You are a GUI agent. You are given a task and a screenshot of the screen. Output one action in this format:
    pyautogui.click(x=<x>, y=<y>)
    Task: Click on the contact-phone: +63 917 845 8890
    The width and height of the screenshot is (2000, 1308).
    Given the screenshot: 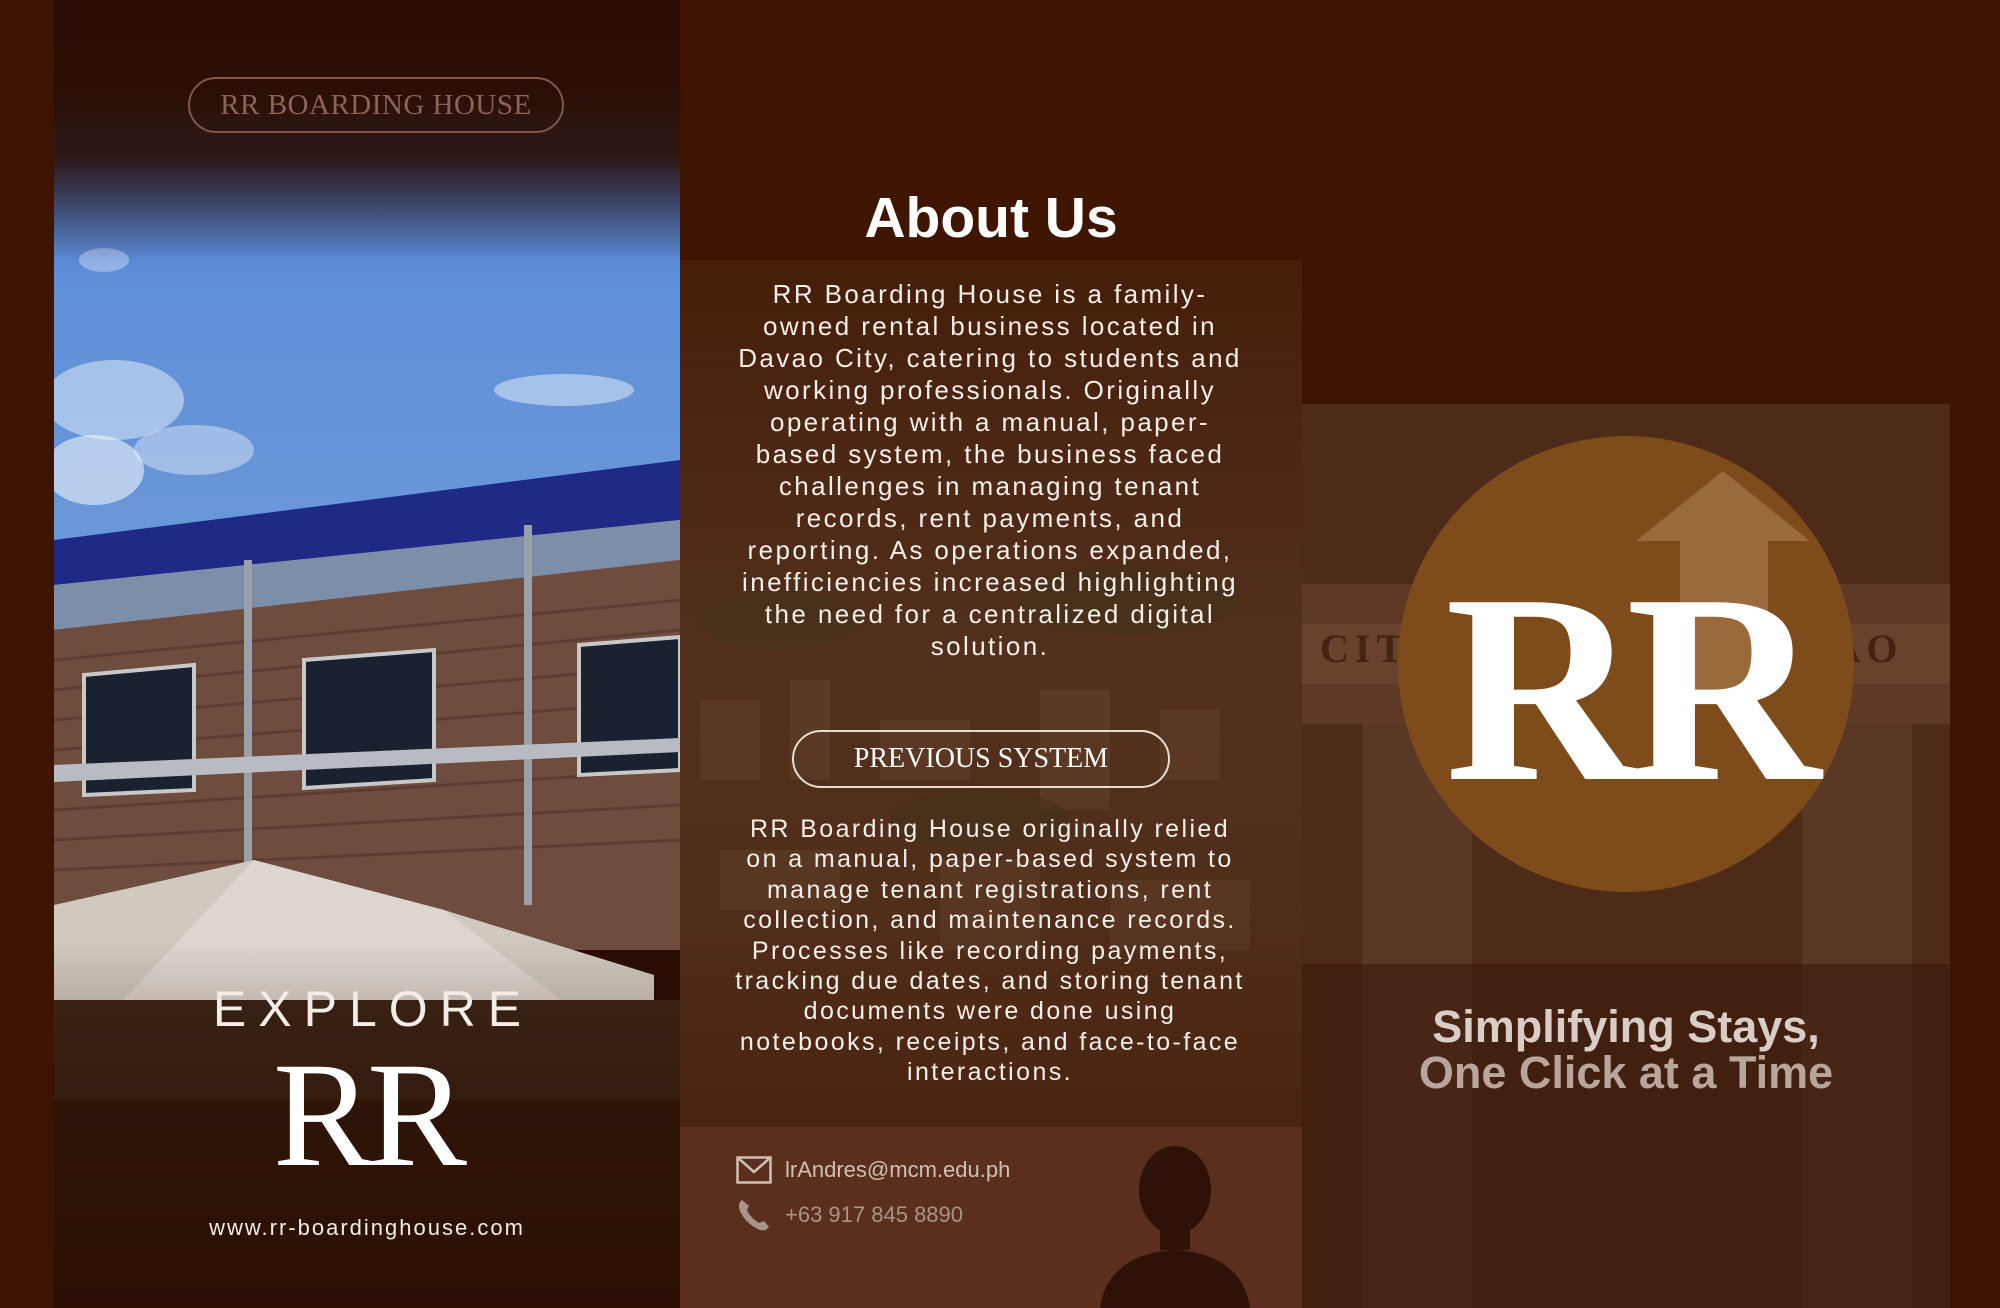 What is the action you would take?
    pyautogui.click(x=849, y=1215)
    